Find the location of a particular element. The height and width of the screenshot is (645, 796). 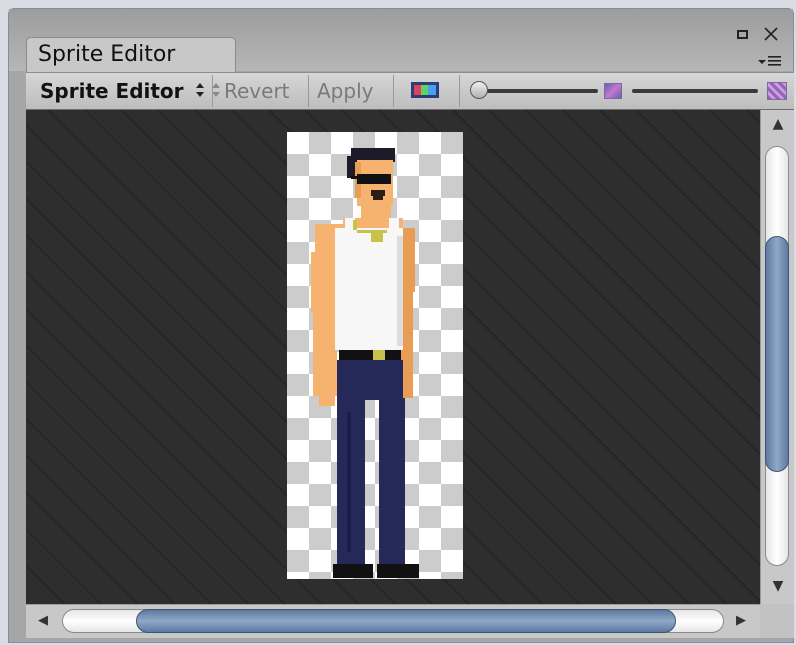

mip-level-slider is located at coordinates (697, 91).